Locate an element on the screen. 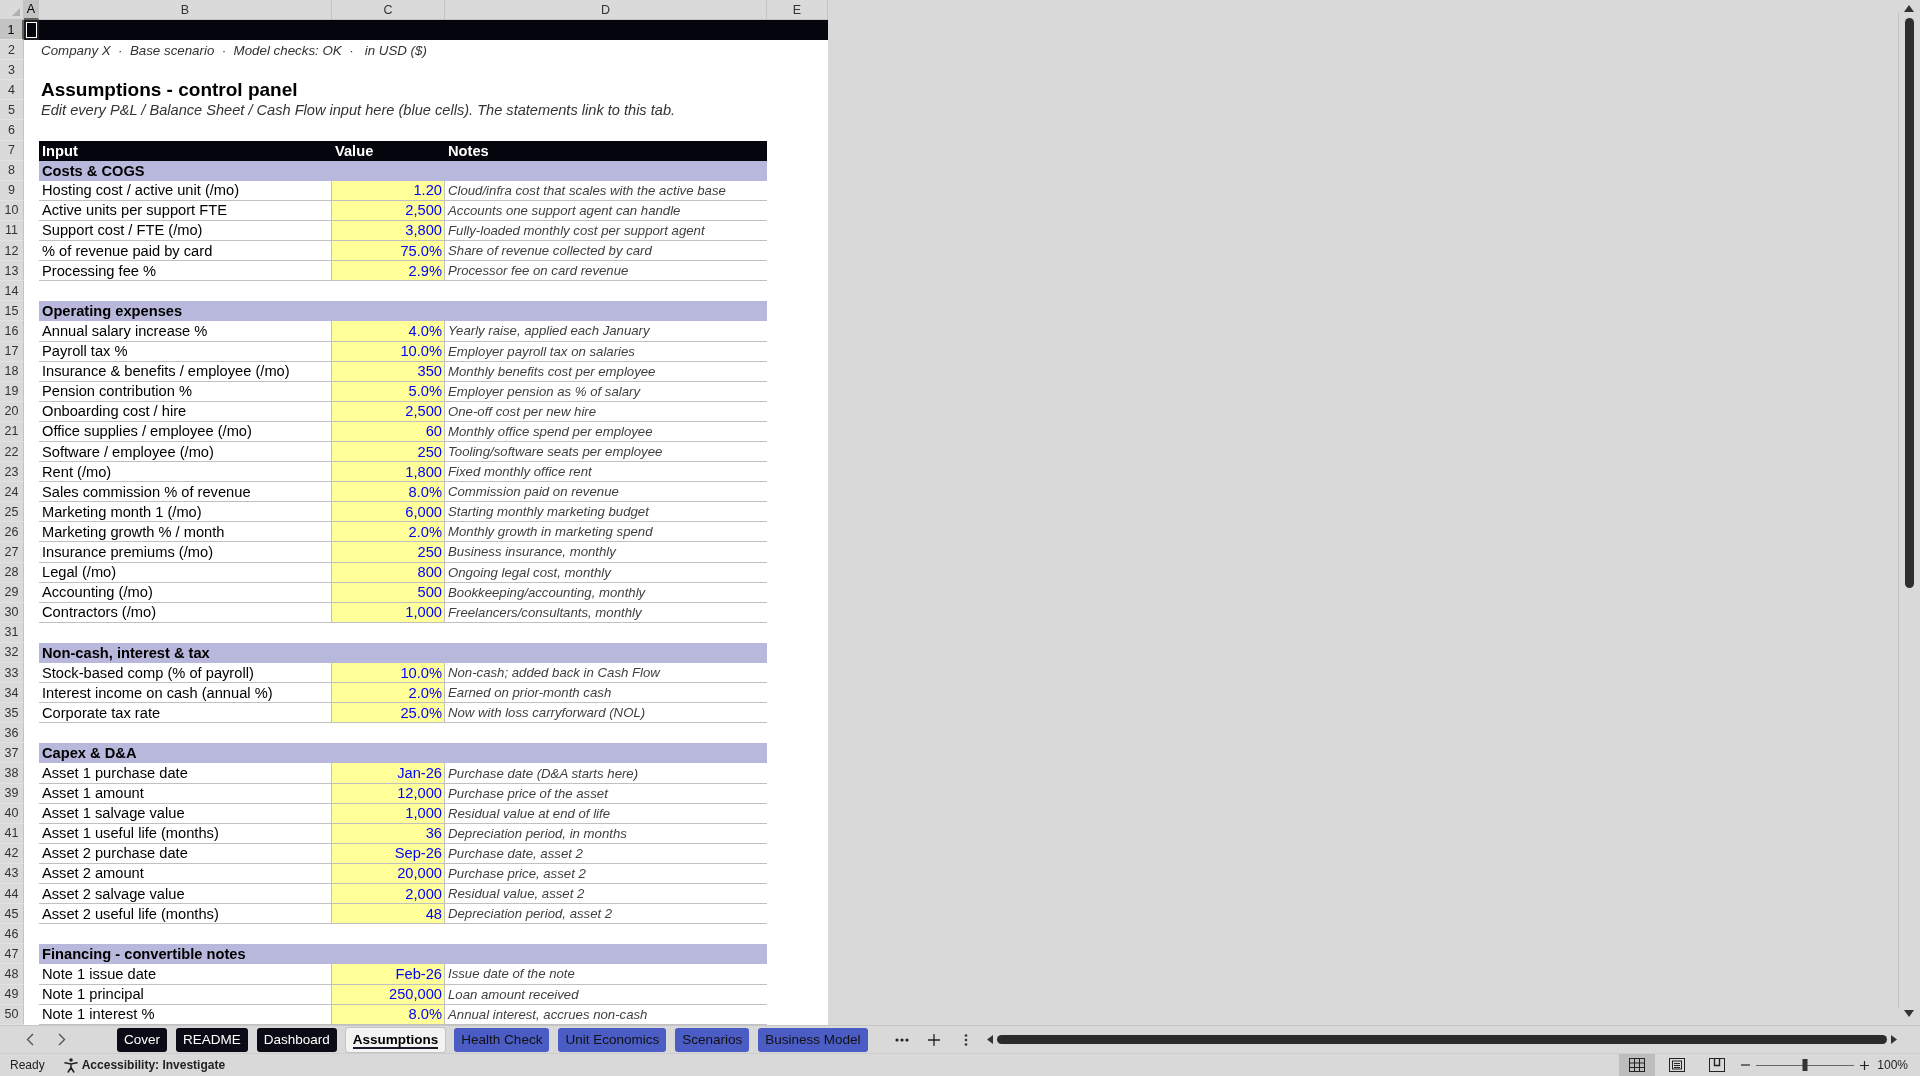 The width and height of the screenshot is (1920, 1076). scroll-left-icon is located at coordinates (990, 1039).